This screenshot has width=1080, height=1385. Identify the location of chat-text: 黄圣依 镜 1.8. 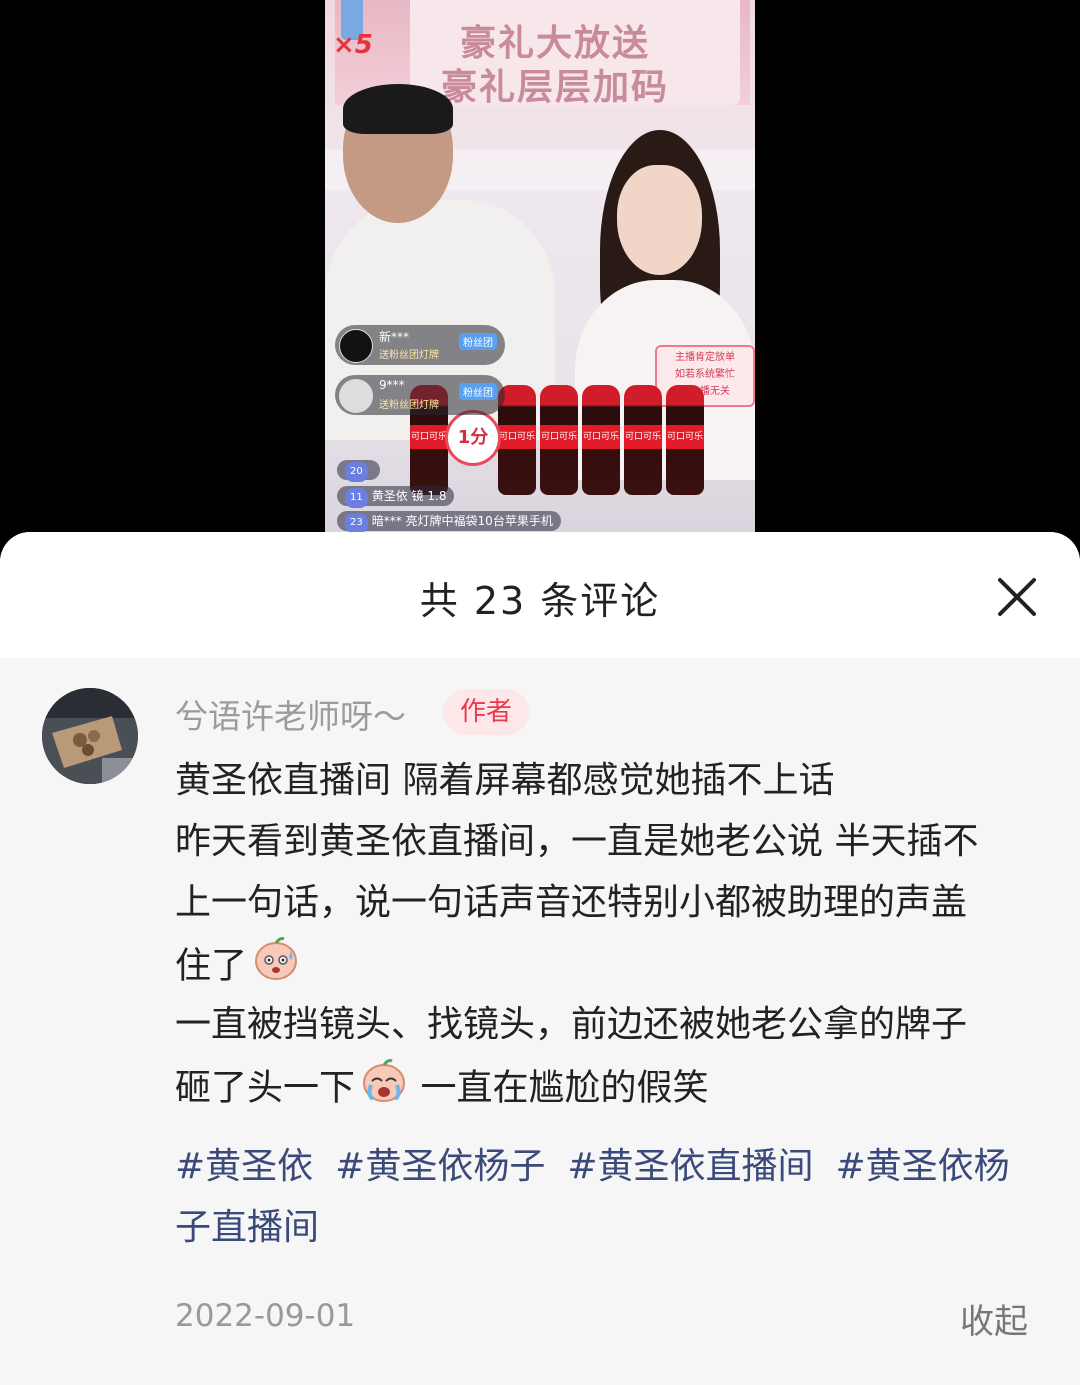
(409, 496).